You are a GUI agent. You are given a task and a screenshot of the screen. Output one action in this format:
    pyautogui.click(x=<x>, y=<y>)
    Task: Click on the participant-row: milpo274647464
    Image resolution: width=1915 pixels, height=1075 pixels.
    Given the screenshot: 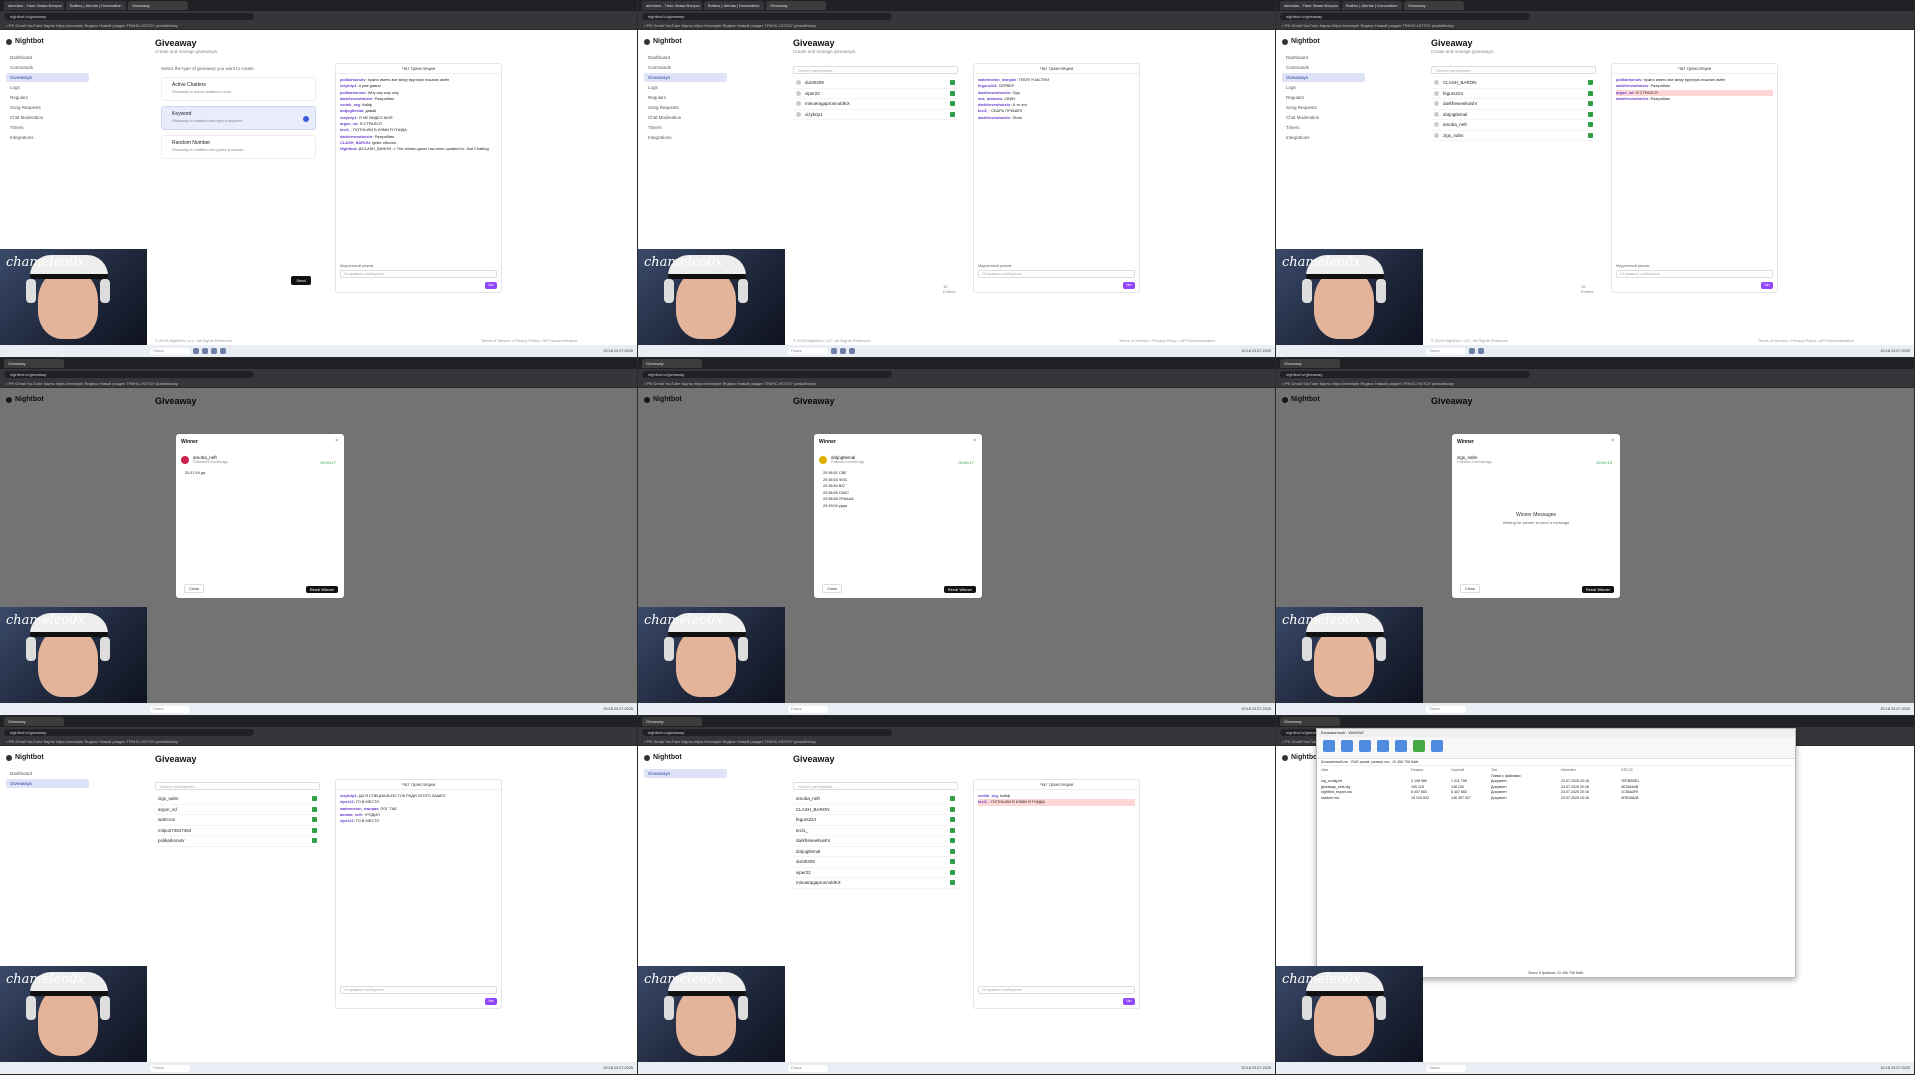 What is the action you would take?
    pyautogui.click(x=237, y=831)
    